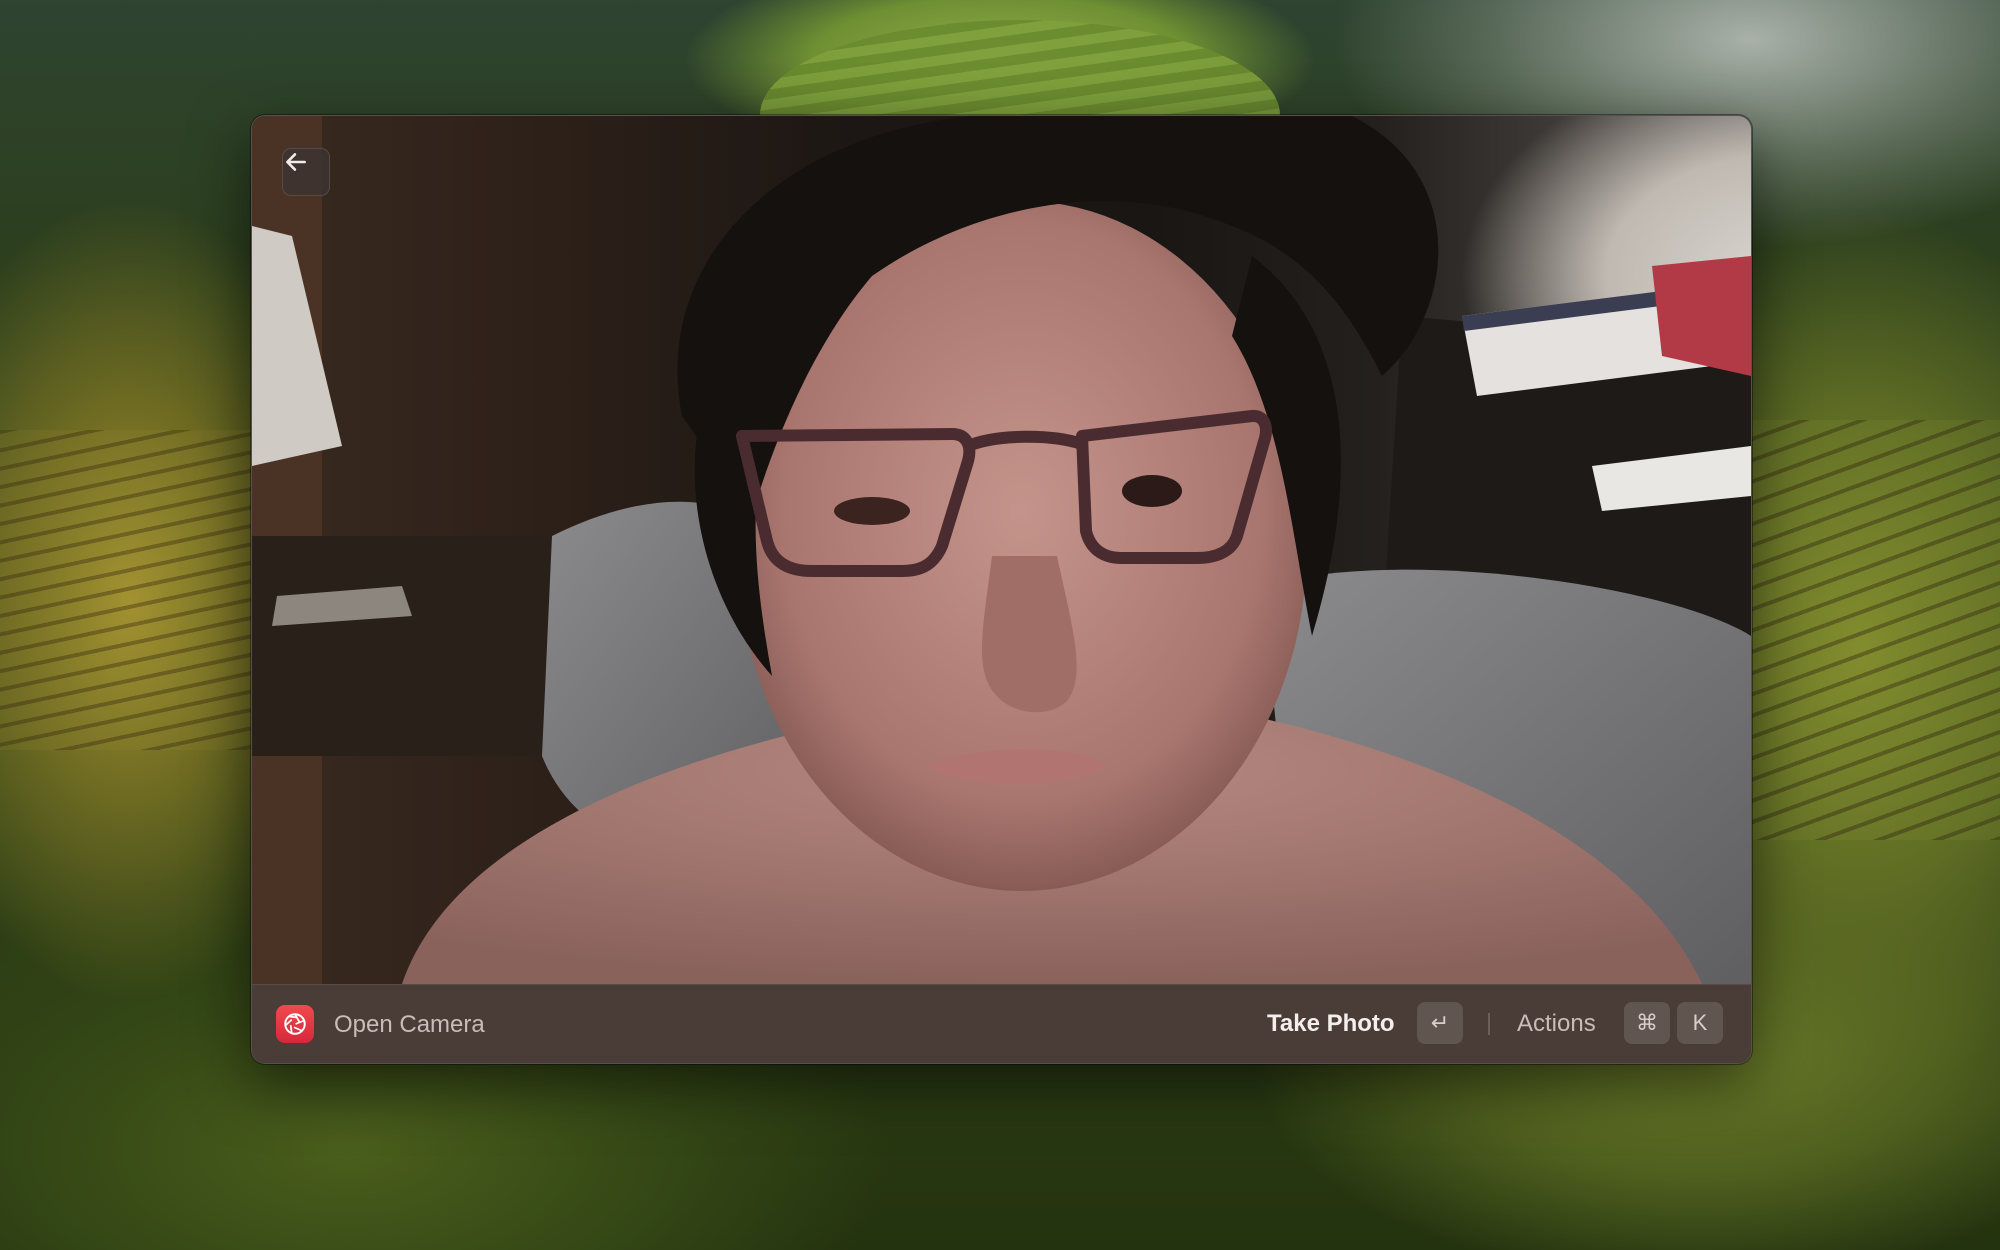 The image size is (2000, 1250). What do you see at coordinates (1700, 1023) in the screenshot?
I see `k-key-shortcut: K` at bounding box center [1700, 1023].